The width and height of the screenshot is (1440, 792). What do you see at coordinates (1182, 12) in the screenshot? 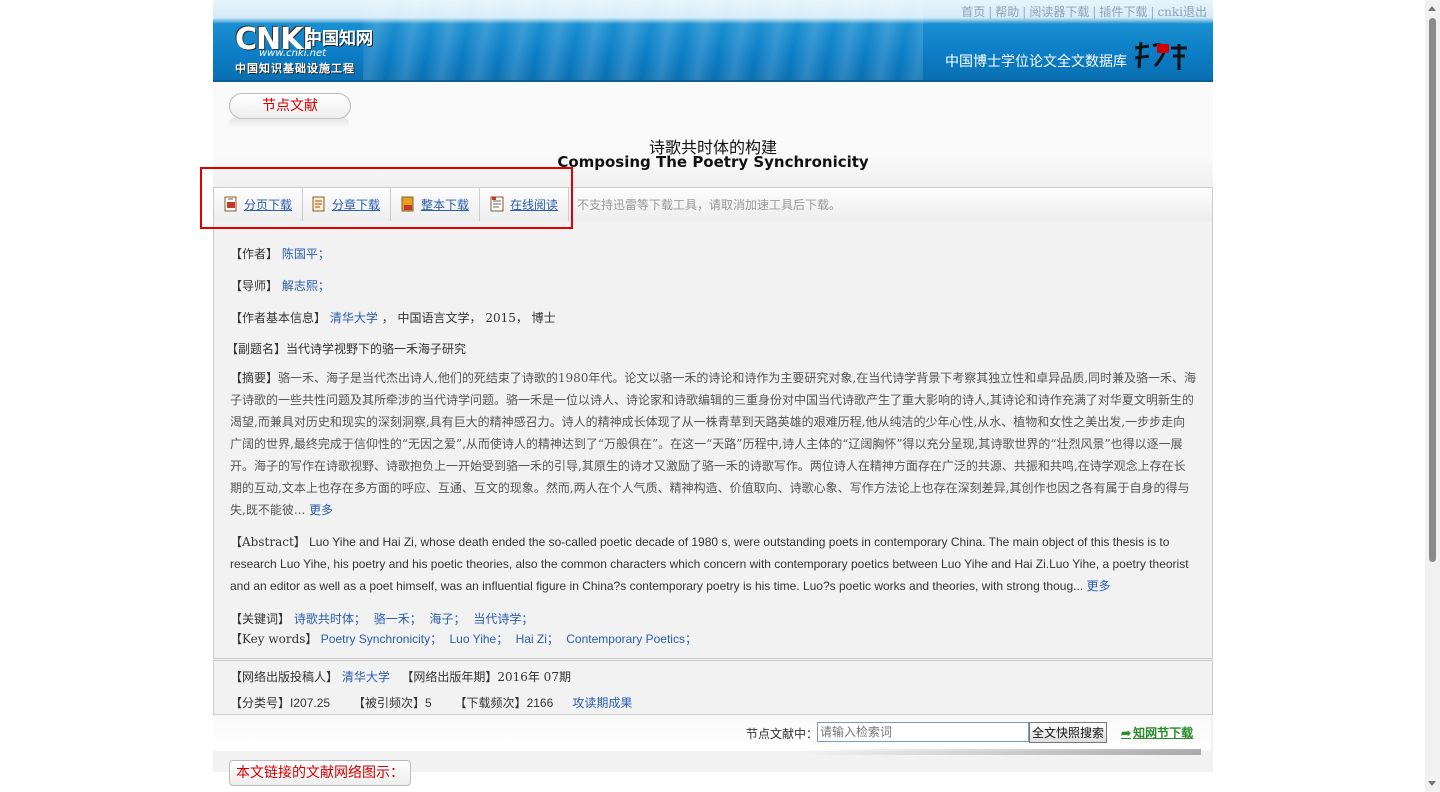
I see `nav-logout-link: cnki退出` at bounding box center [1182, 12].